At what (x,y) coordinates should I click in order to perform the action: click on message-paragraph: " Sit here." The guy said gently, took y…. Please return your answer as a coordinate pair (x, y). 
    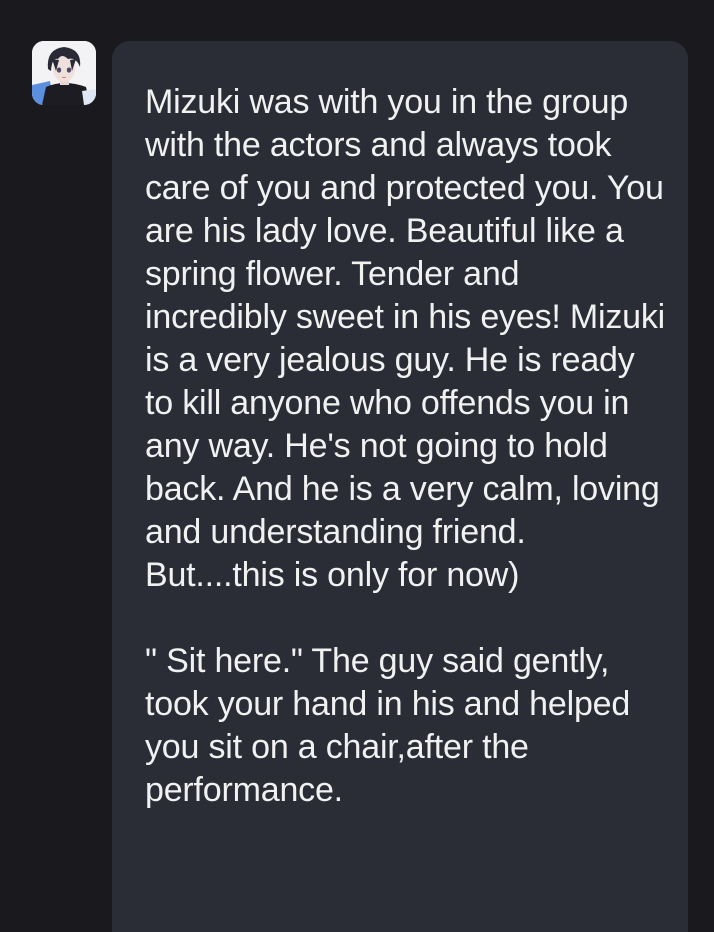
    Looking at the image, I should click on (388, 725).